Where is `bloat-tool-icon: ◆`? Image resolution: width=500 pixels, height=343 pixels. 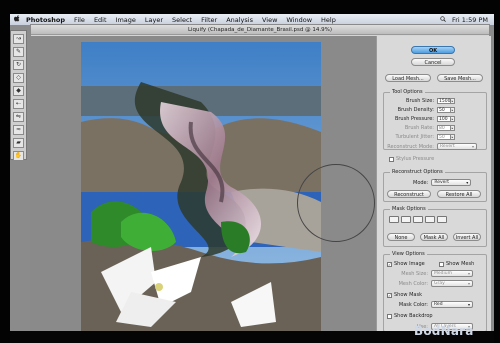
bloat-tool-icon: ◆ is located at coordinates (18, 91).